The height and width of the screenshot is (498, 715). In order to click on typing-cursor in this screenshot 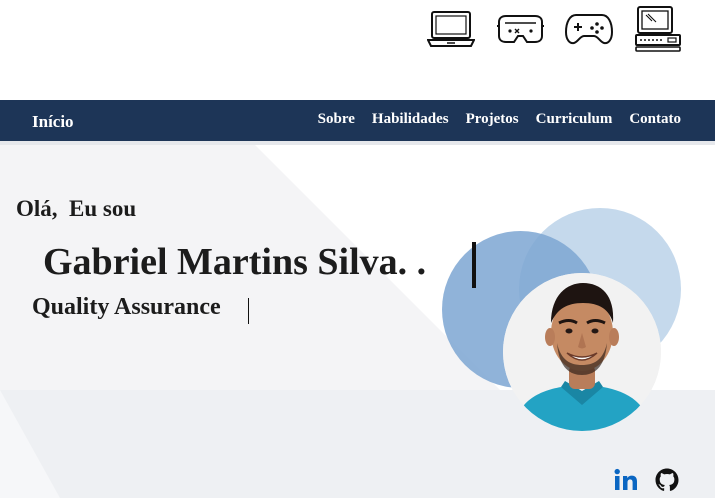, I will do `click(474, 265)`.